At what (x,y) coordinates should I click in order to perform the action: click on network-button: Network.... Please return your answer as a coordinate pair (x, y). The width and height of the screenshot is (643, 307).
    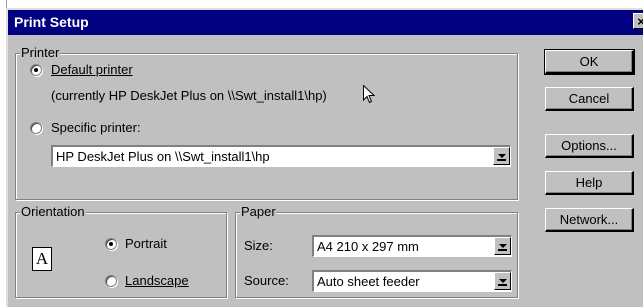
    Looking at the image, I should click on (589, 220).